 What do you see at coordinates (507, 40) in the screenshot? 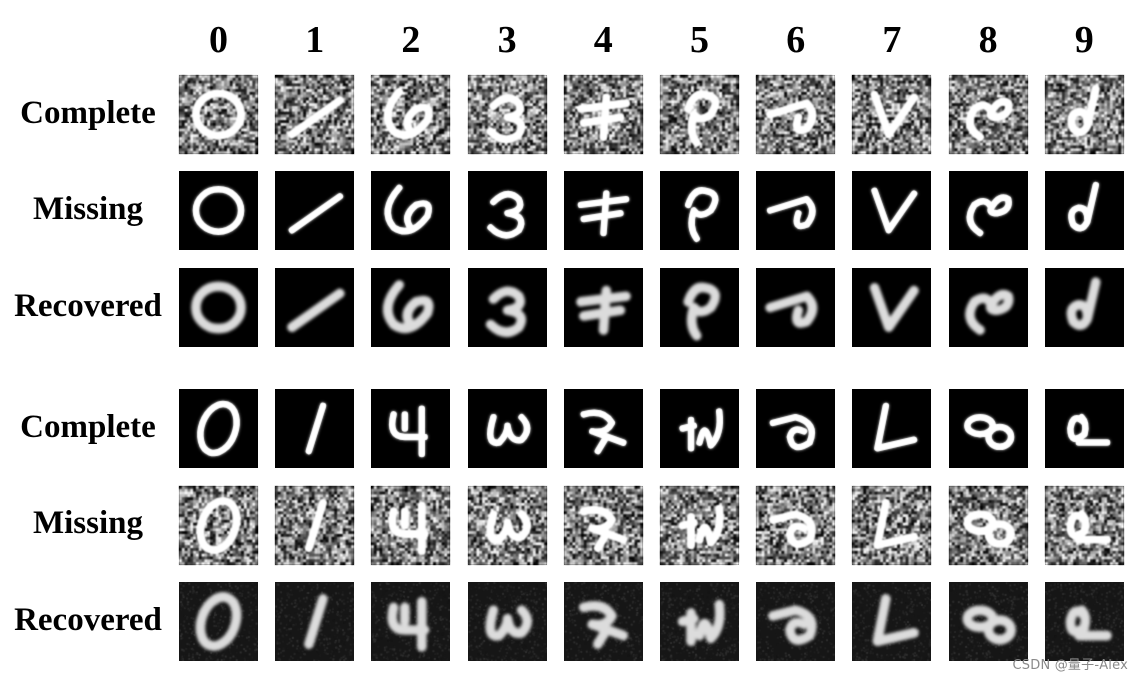
I see `column-header: 3` at bounding box center [507, 40].